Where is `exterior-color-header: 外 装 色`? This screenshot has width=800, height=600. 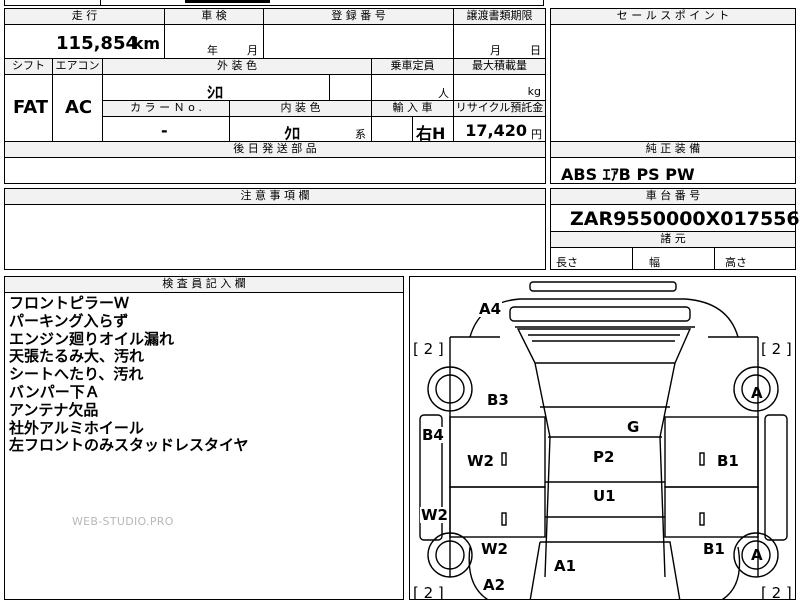 exterior-color-header: 外 装 色 is located at coordinates (237, 66).